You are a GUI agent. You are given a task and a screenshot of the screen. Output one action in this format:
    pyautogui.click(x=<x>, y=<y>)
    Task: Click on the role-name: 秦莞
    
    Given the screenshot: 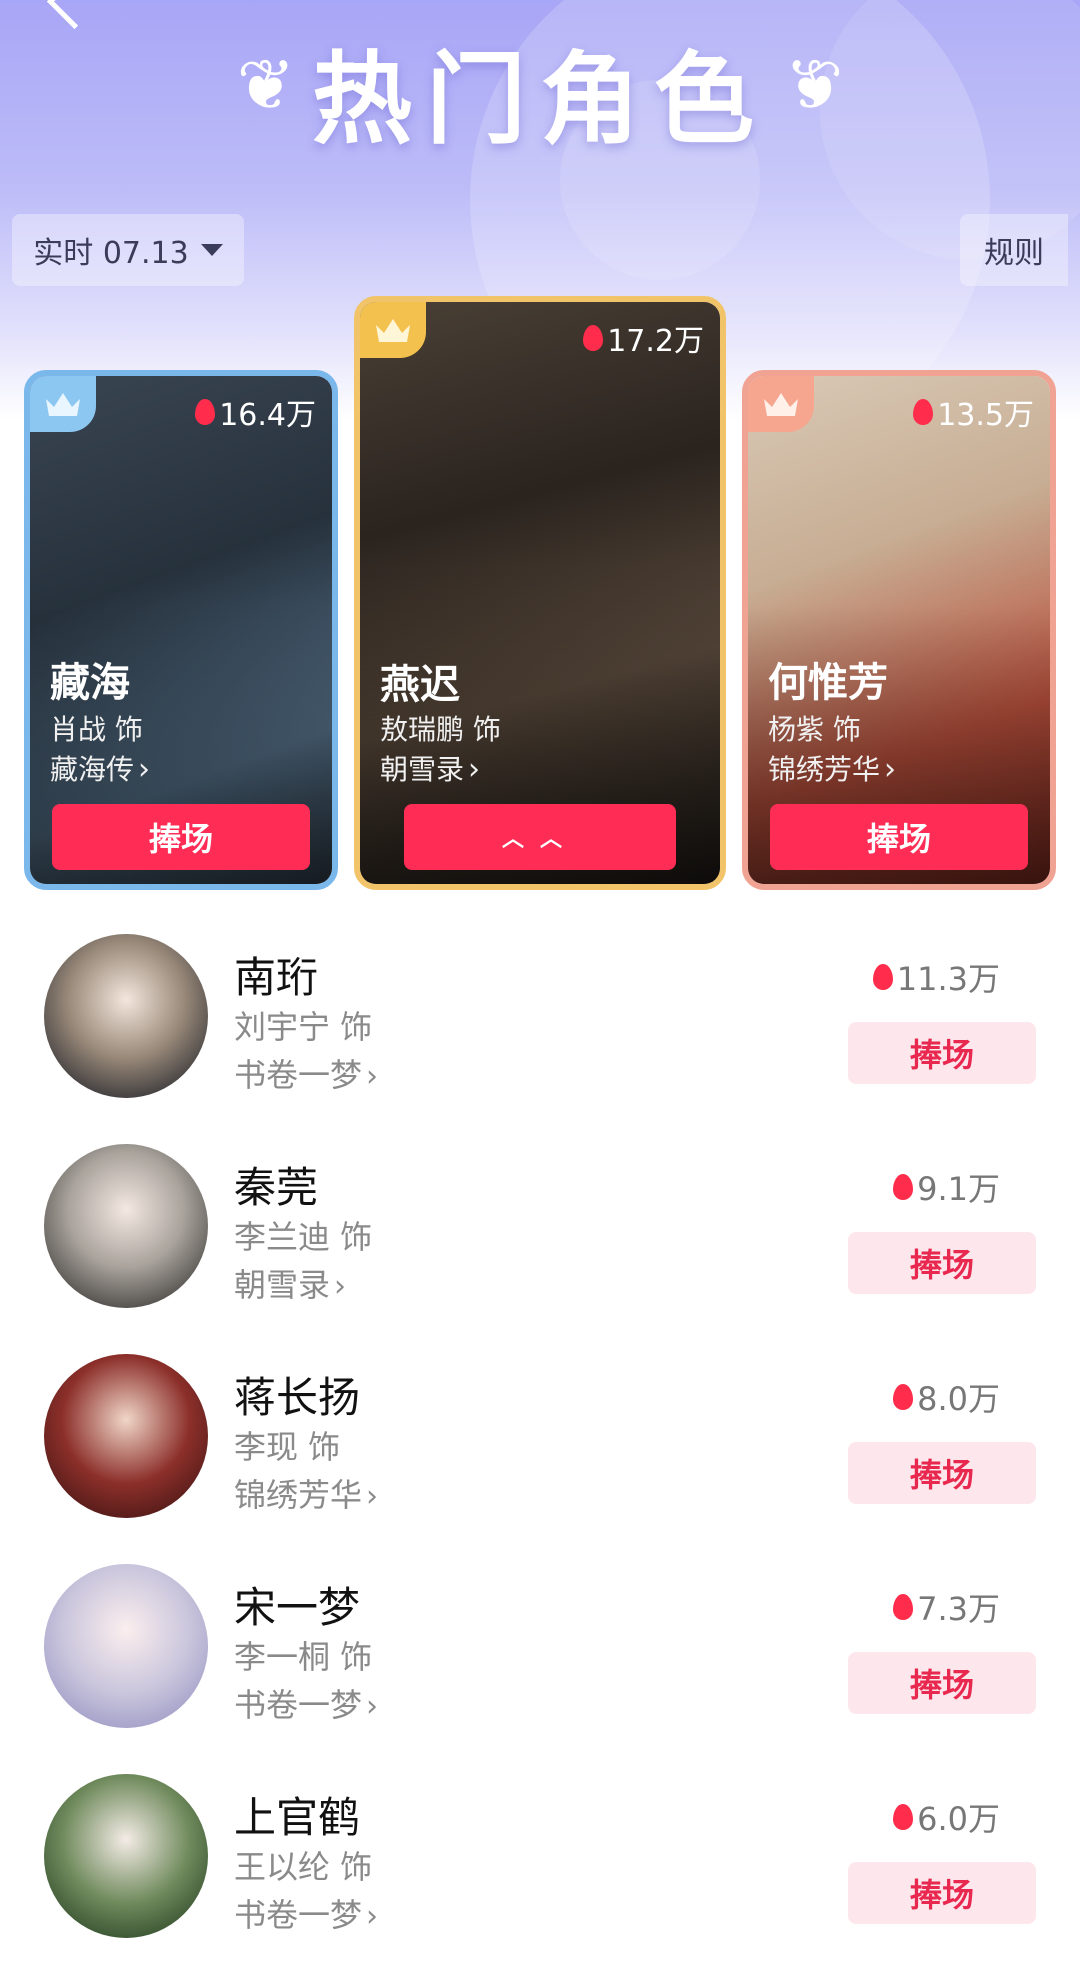 What is the action you would take?
    pyautogui.click(x=276, y=1187)
    